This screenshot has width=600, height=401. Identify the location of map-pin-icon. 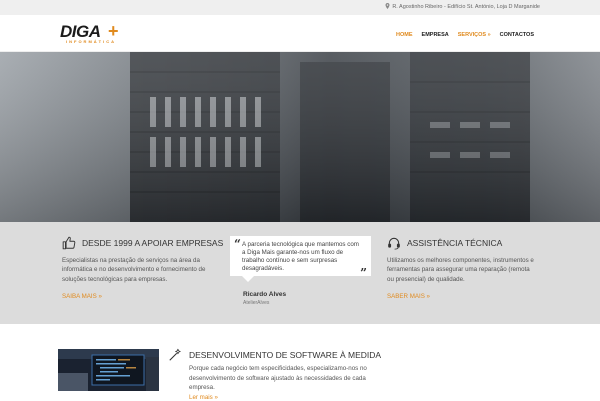
(387, 6).